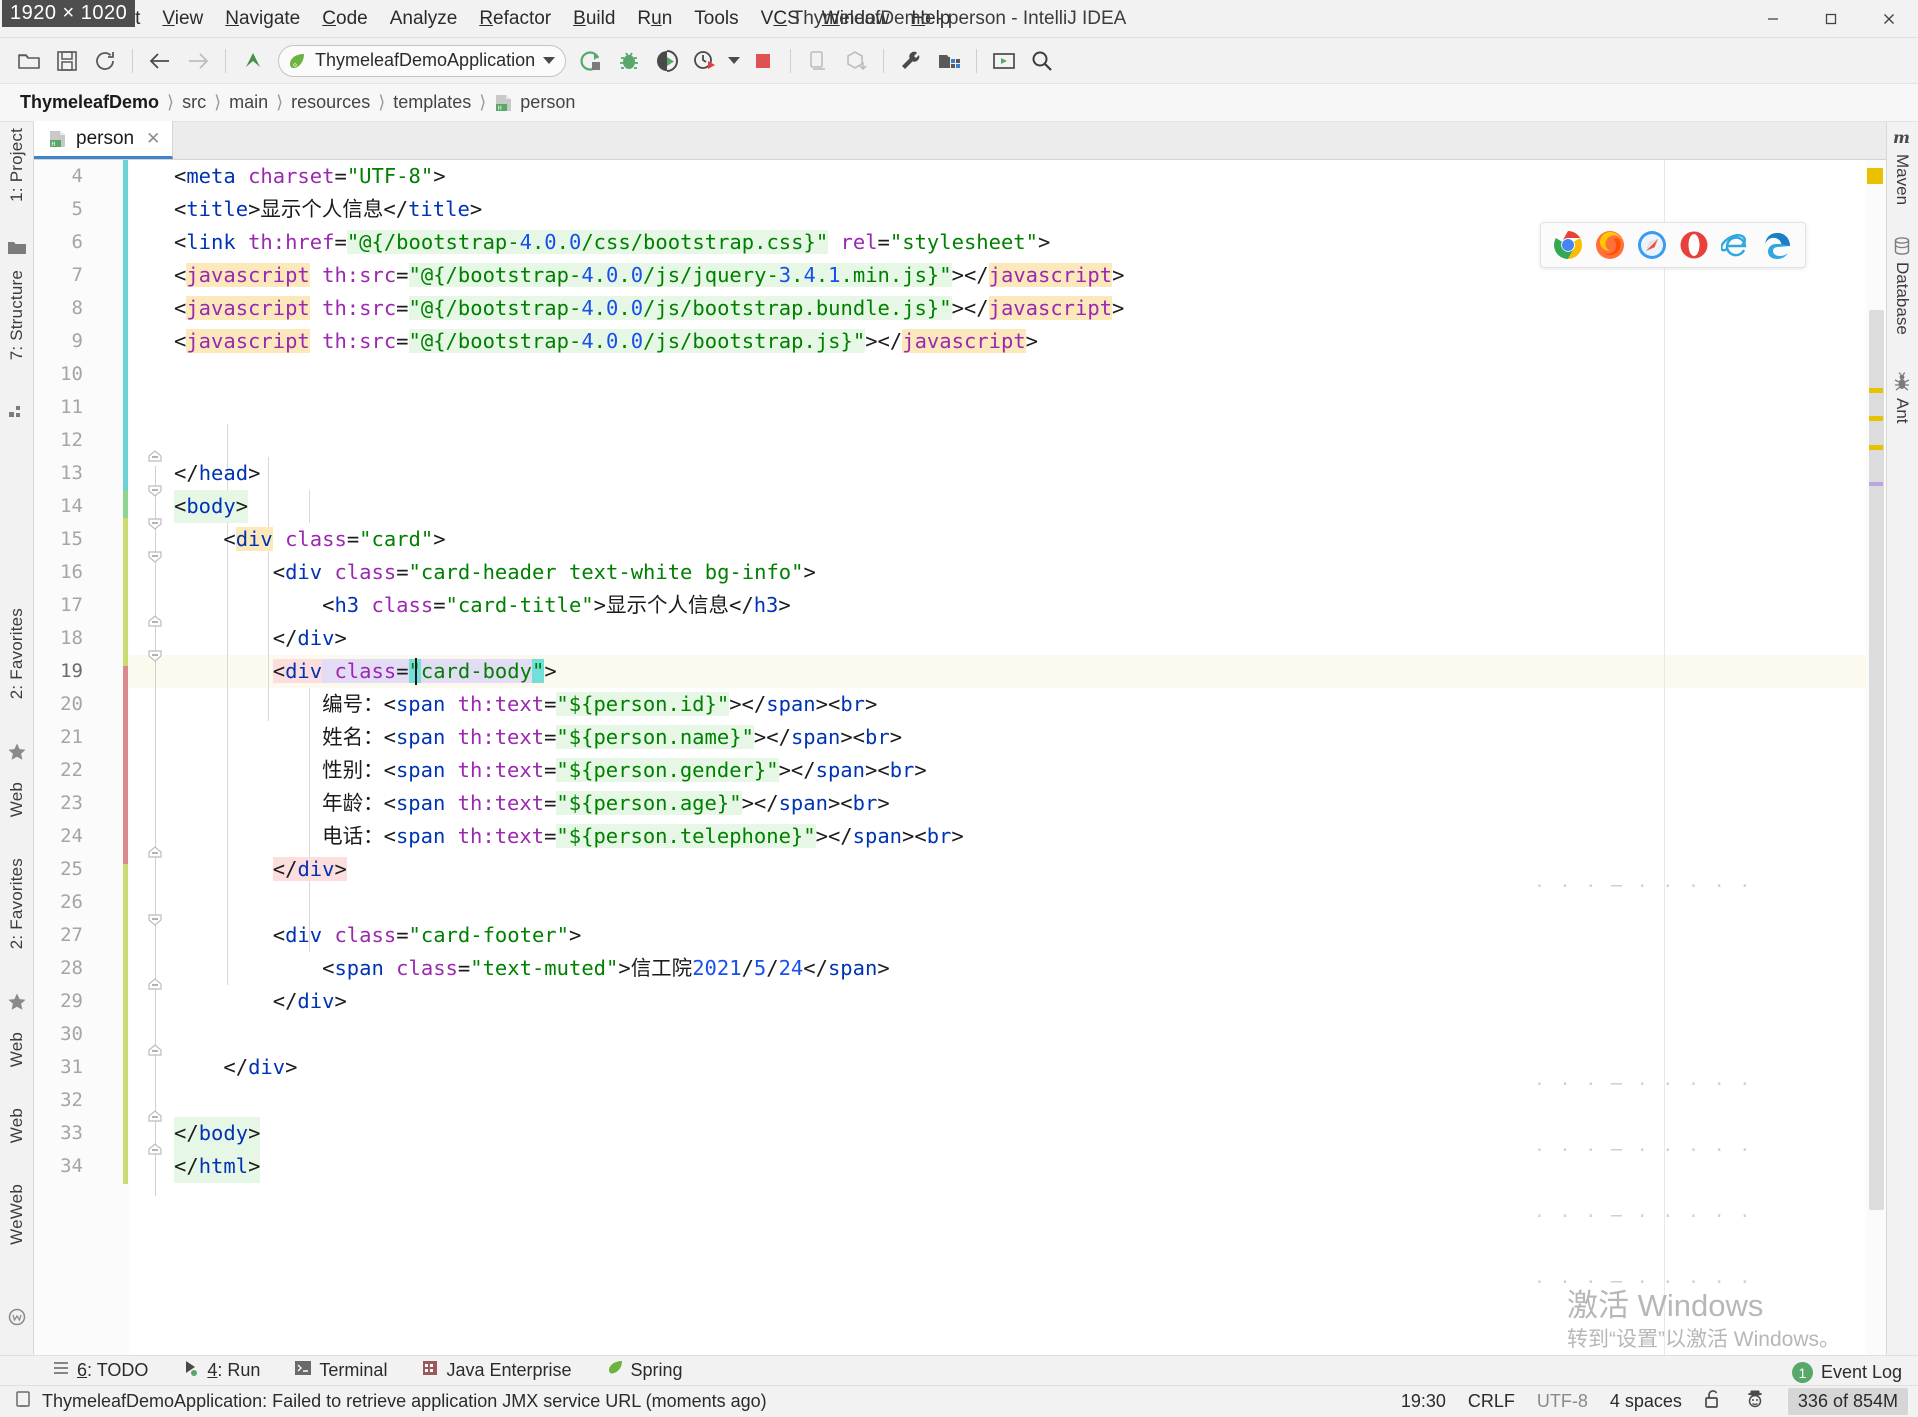 This screenshot has width=1918, height=1417. Describe the element at coordinates (594, 19) in the screenshot. I see `menu-build: Build` at that location.